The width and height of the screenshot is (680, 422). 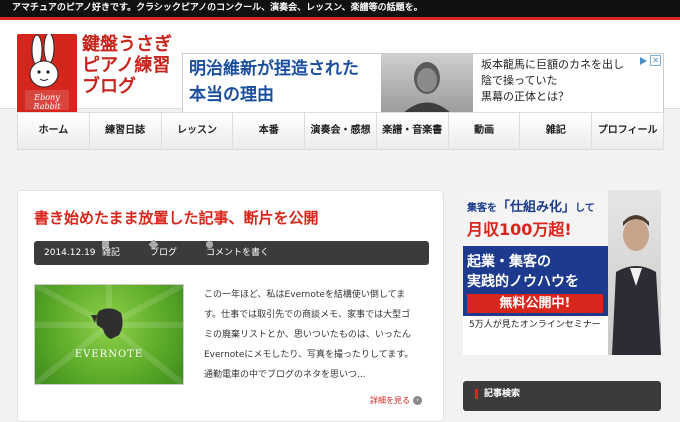 What do you see at coordinates (127, 44) in the screenshot?
I see `site-title-line: 鍵盤うさぎ` at bounding box center [127, 44].